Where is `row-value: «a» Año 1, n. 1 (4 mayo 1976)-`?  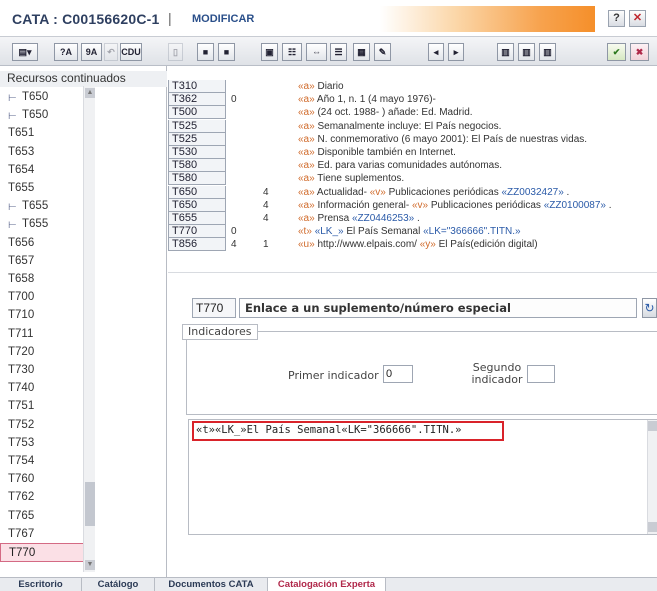
row-value: «a» Año 1, n. 1 (4 mayo 1976)- is located at coordinates (367, 100).